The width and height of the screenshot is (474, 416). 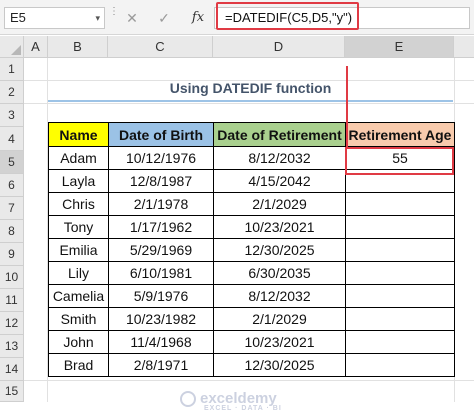 I want to click on watermark-tagline: EXCEL · DATA · BI, so click(x=243, y=409).